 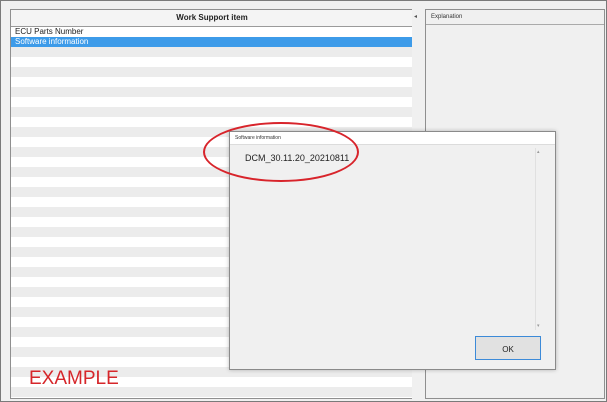 What do you see at coordinates (538, 152) in the screenshot?
I see `scroll-up-icon: ▴` at bounding box center [538, 152].